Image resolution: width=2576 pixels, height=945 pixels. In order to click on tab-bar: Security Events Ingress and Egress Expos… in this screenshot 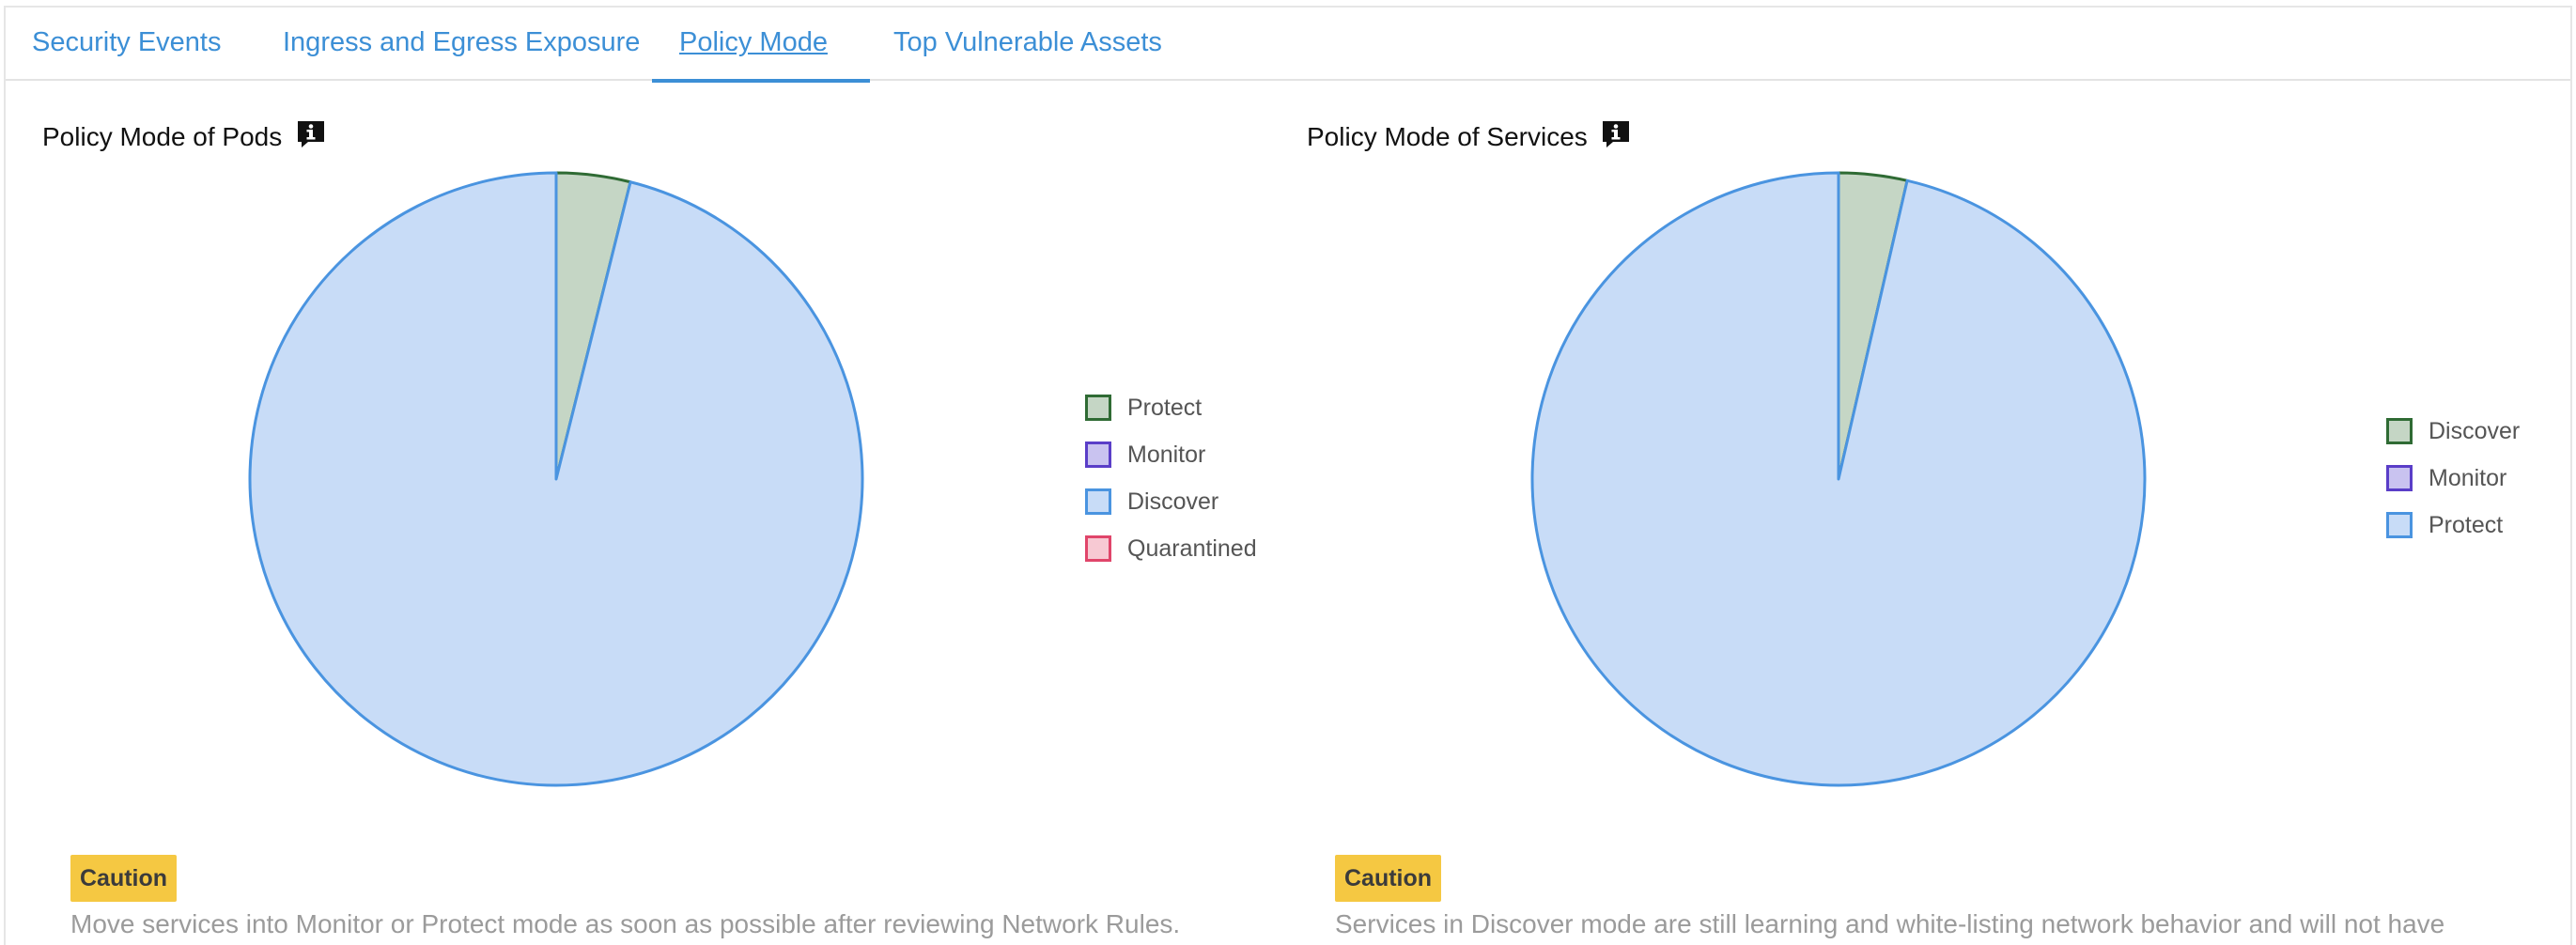, I will do `click(1288, 45)`.